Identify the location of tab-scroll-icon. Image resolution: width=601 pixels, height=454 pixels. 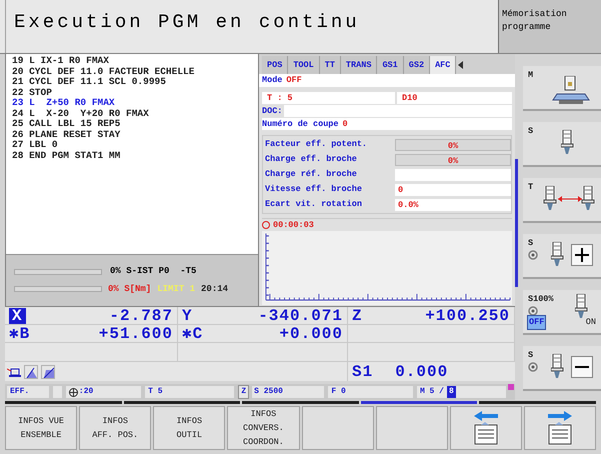
(461, 65).